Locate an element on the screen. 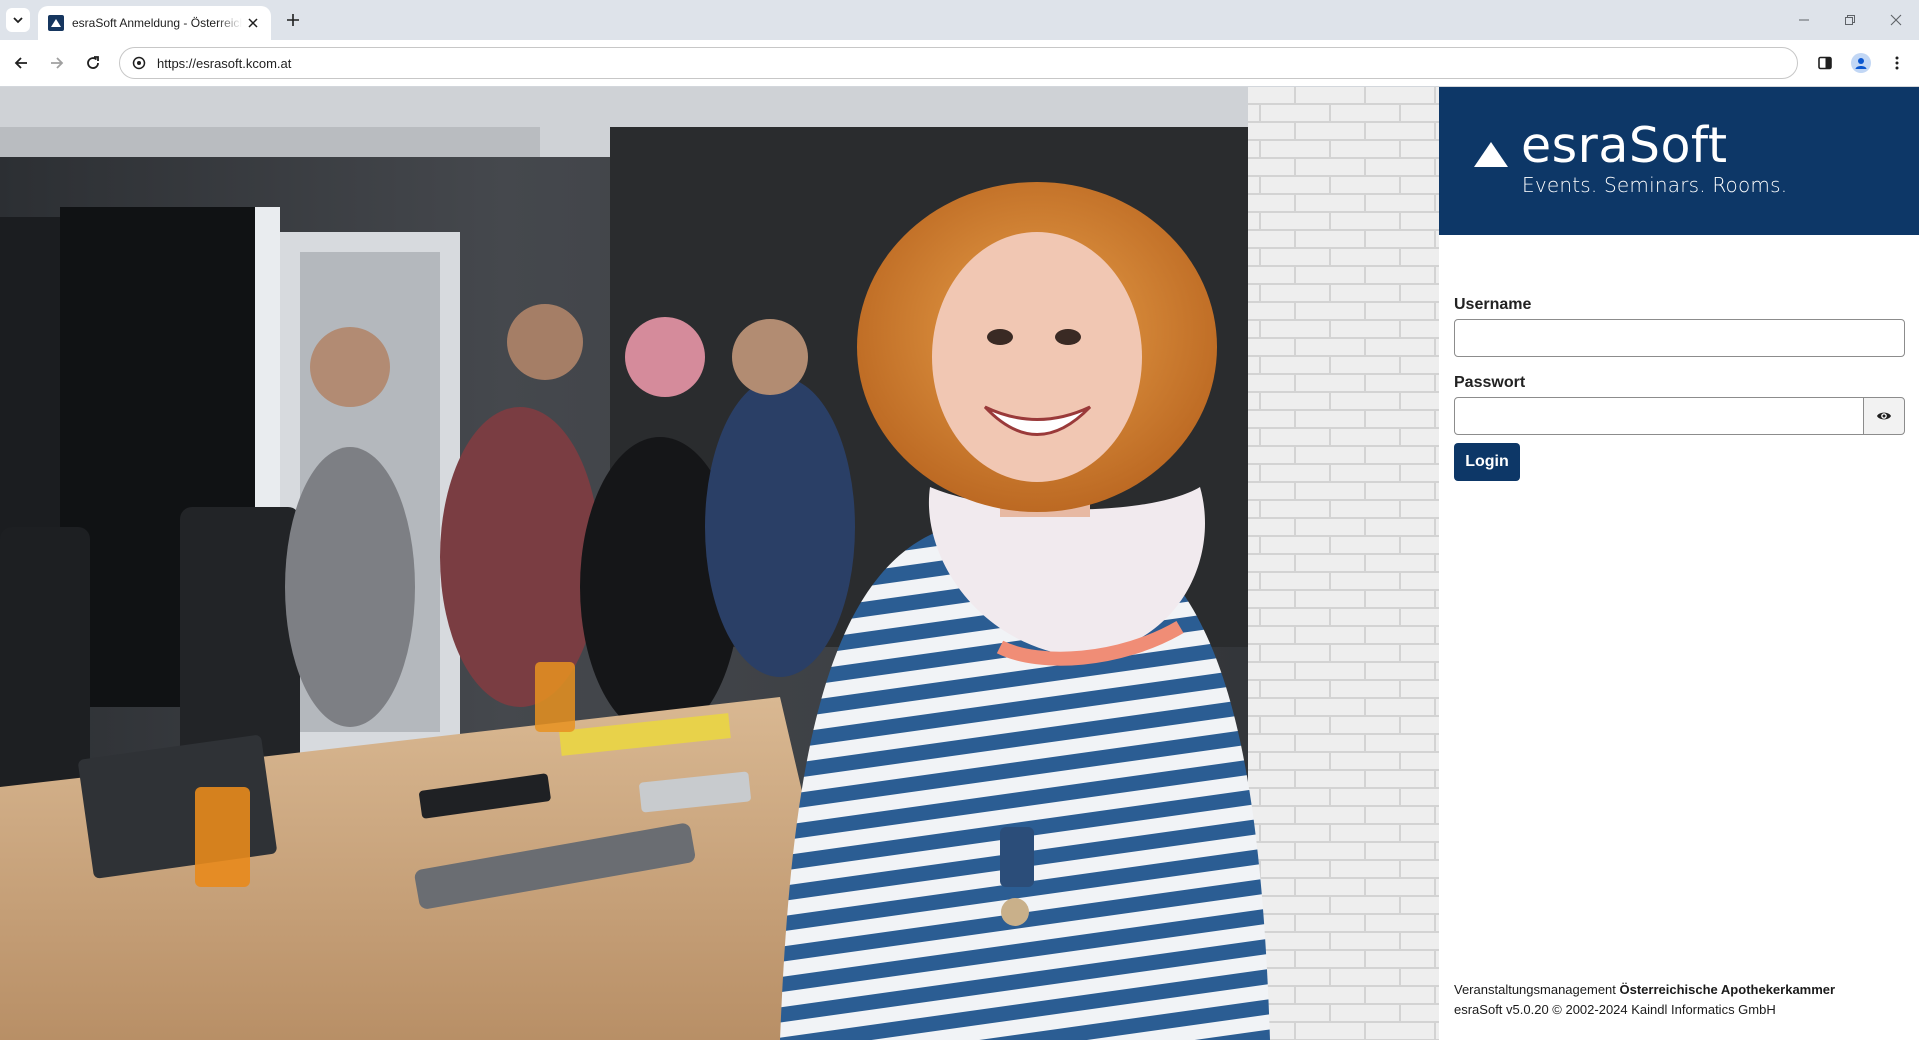  show-password-button is located at coordinates (1884, 416).